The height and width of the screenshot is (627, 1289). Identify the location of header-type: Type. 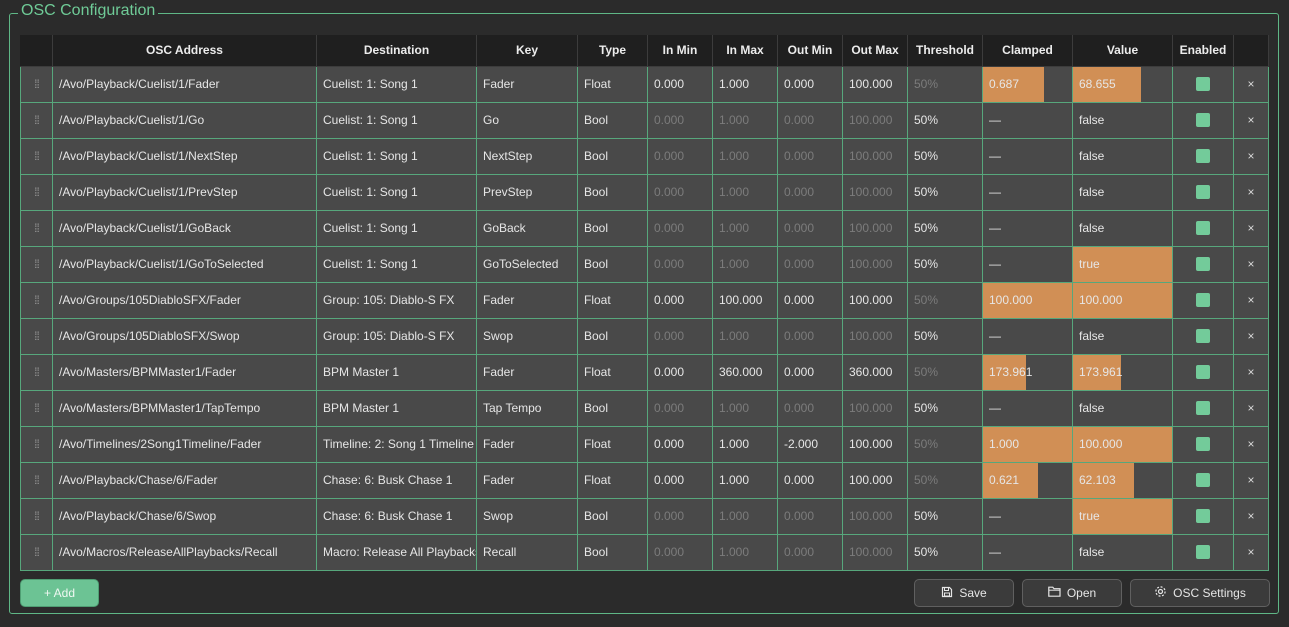
(612, 51).